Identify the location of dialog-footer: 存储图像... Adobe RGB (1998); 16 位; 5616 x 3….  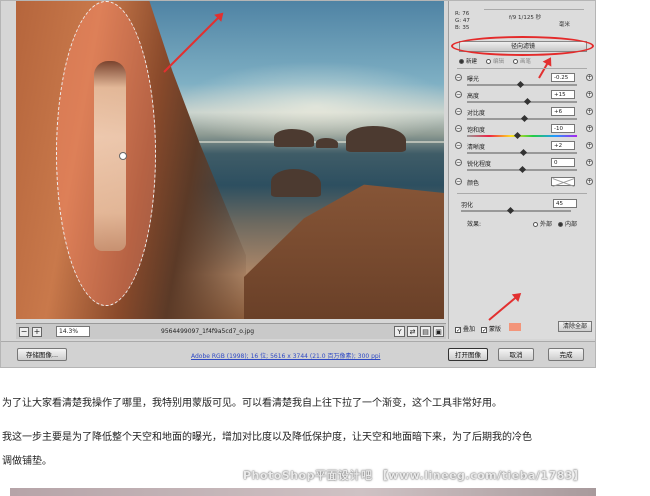
(298, 354).